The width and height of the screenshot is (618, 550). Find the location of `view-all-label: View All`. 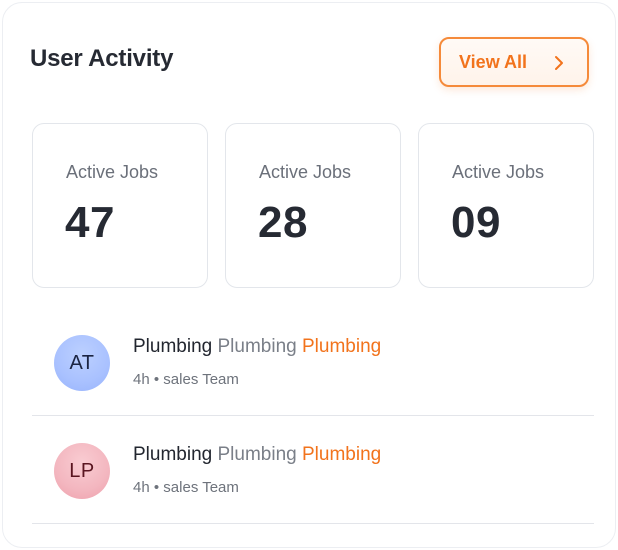

view-all-label: View All is located at coordinates (493, 61).